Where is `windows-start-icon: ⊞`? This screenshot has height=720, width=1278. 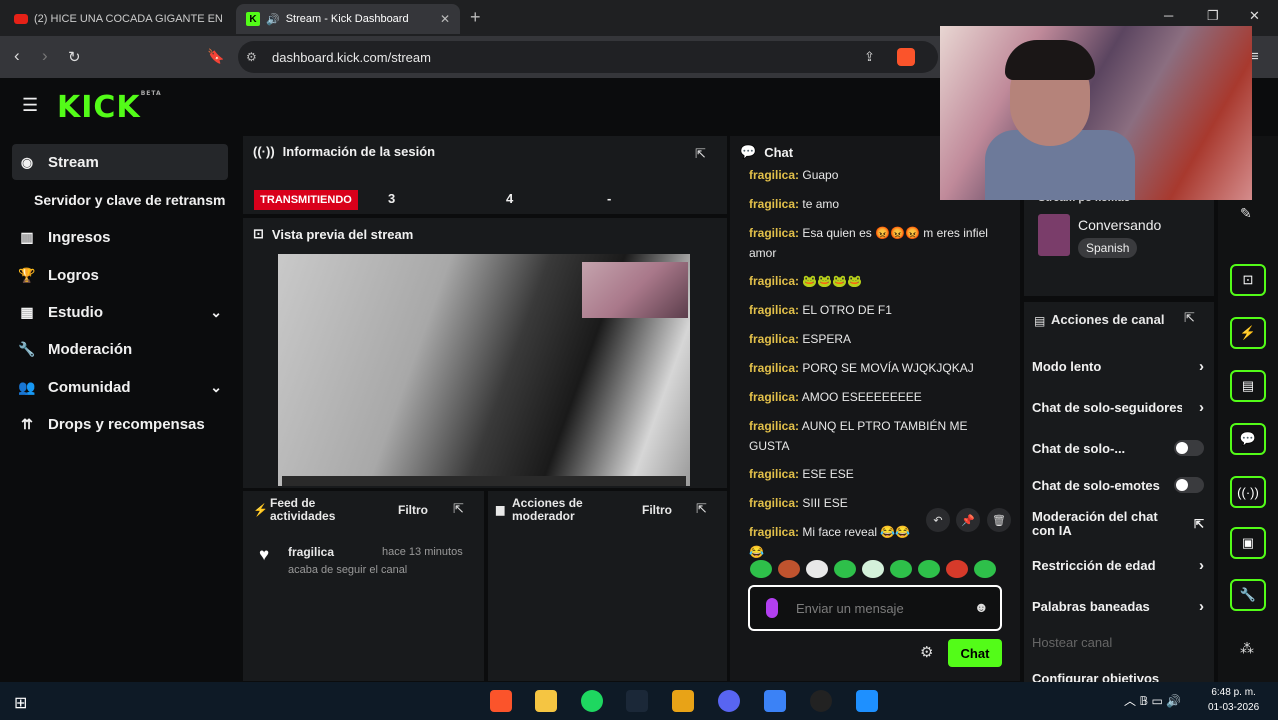
windows-start-icon: ⊞ is located at coordinates (20, 703).